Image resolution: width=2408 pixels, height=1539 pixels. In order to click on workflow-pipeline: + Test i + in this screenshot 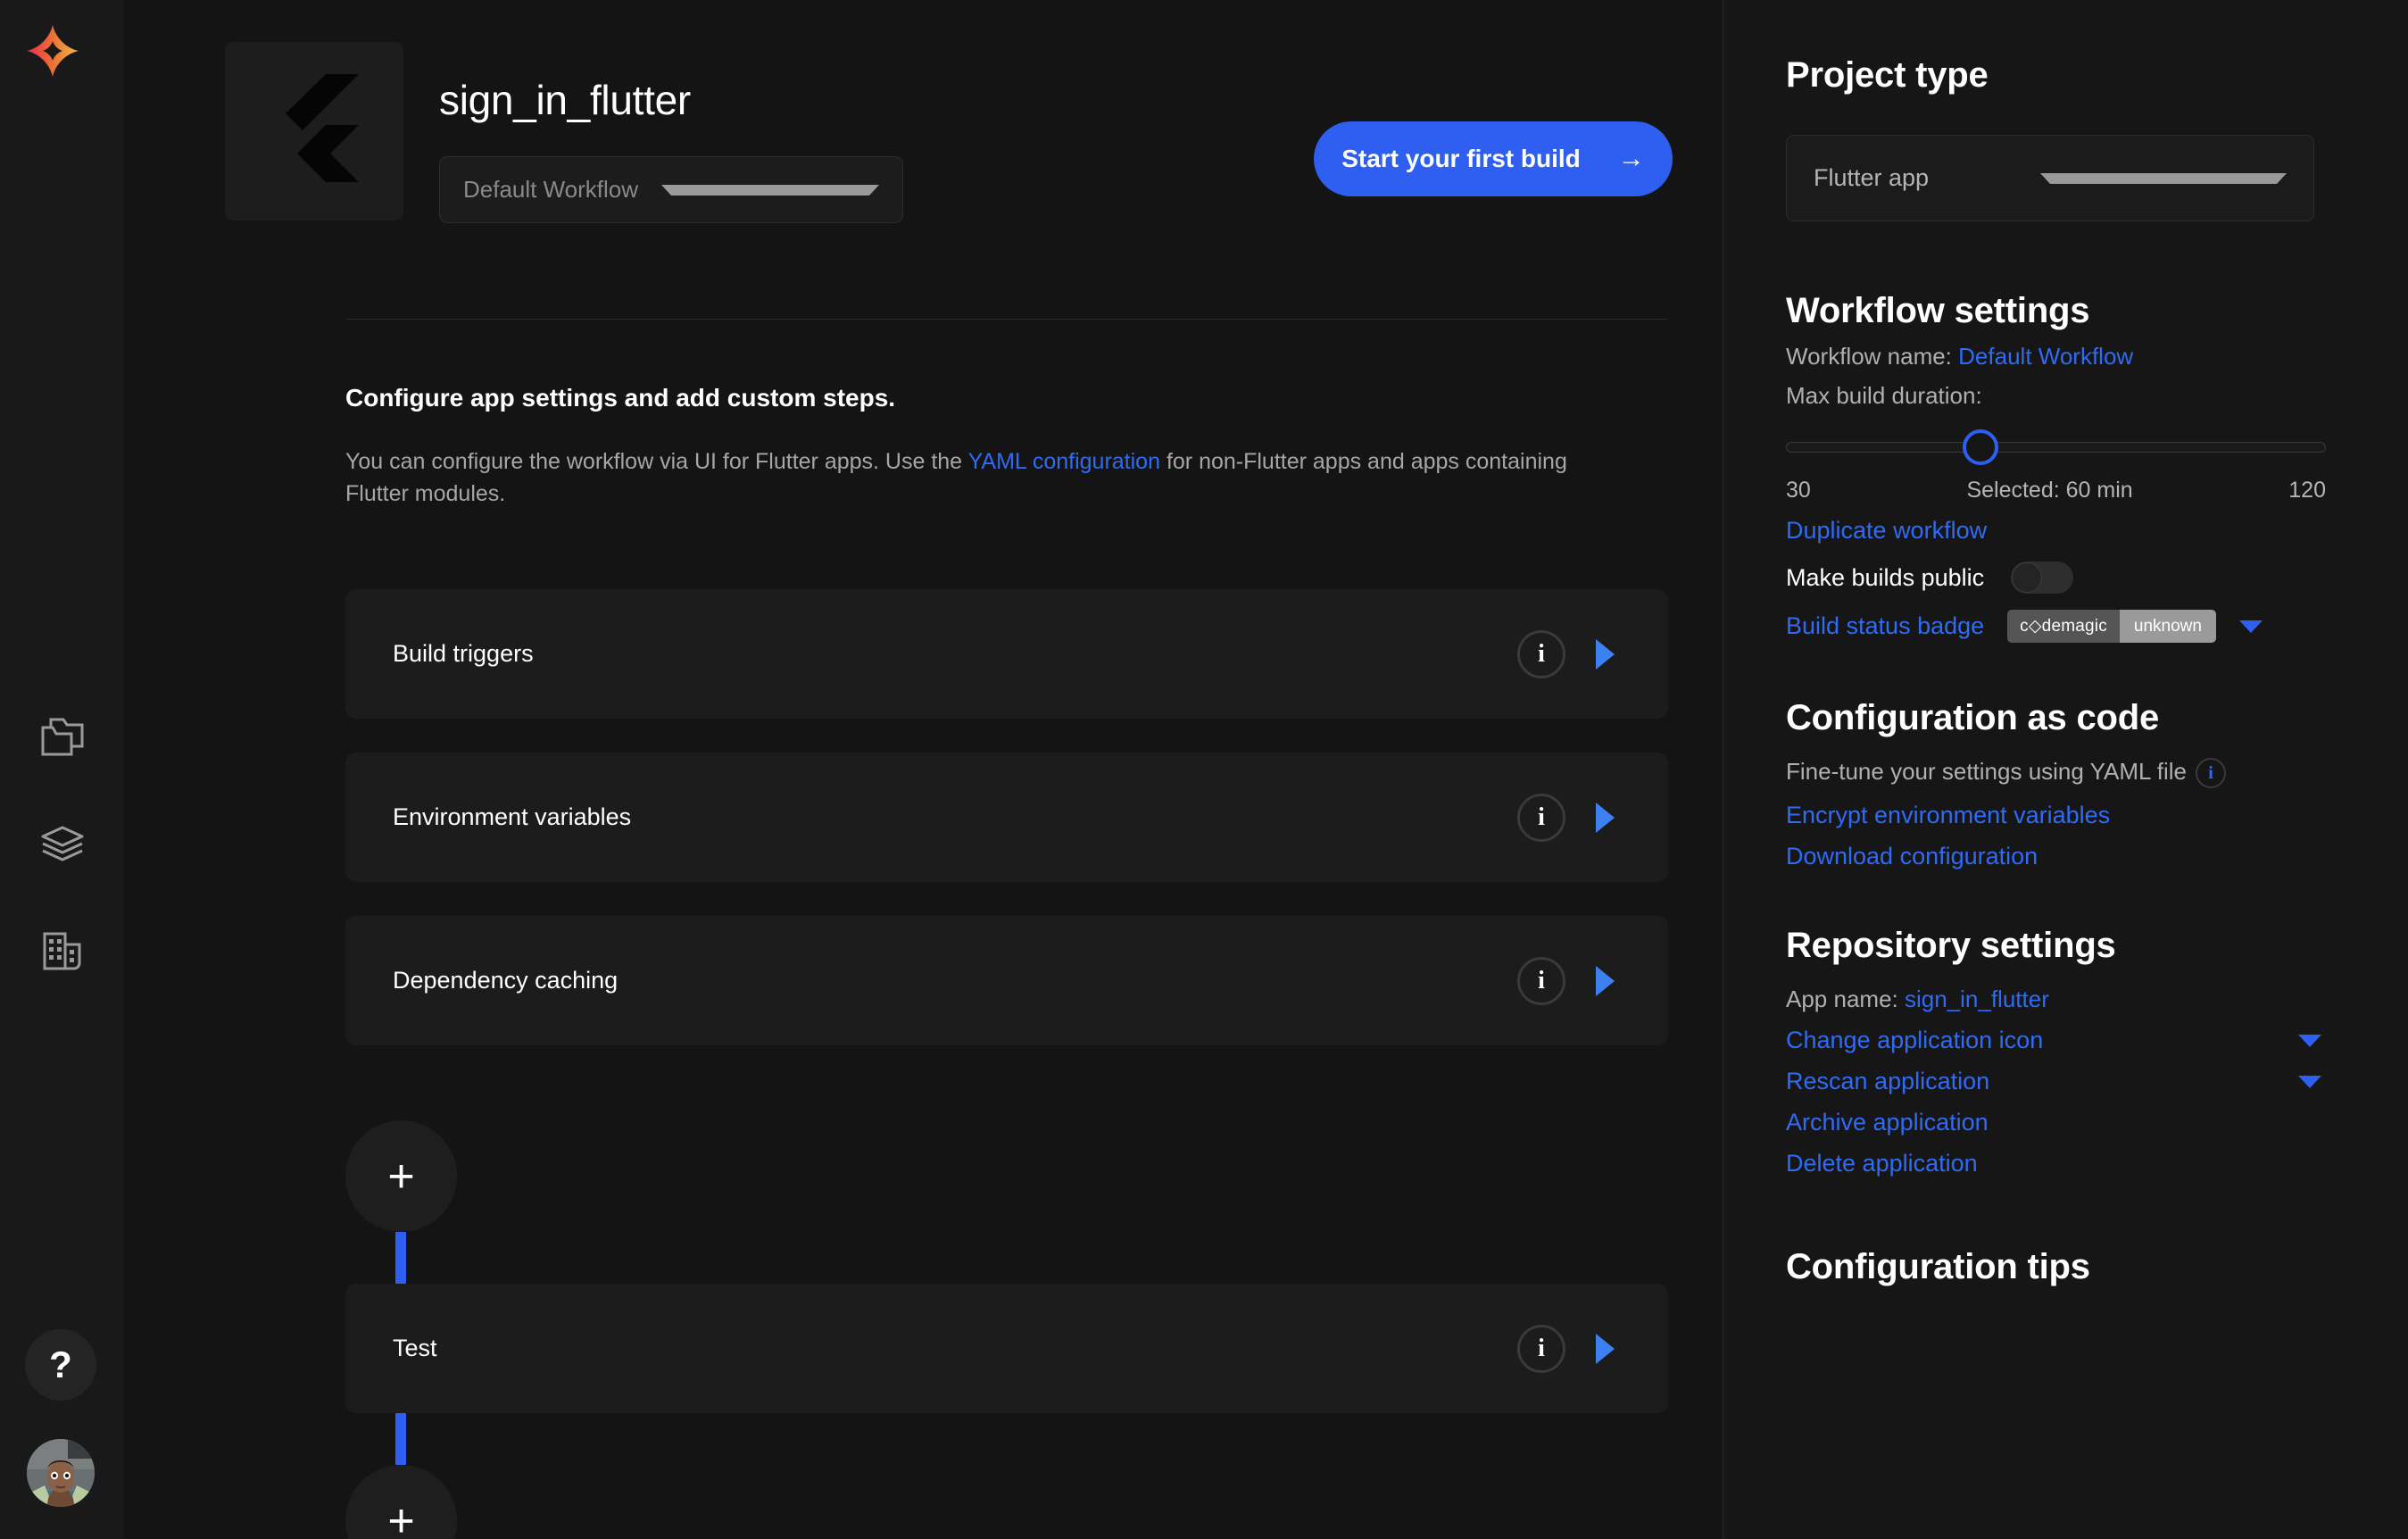, I will do `click(1006, 1329)`.